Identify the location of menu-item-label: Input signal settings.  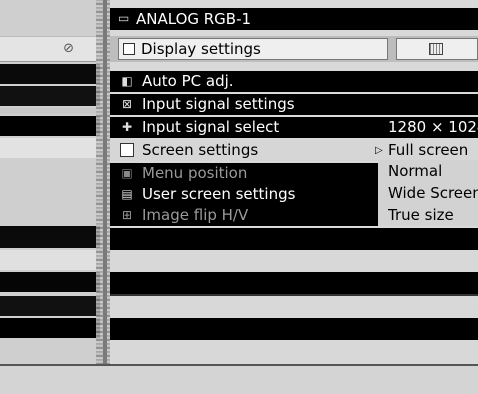
(218, 104).